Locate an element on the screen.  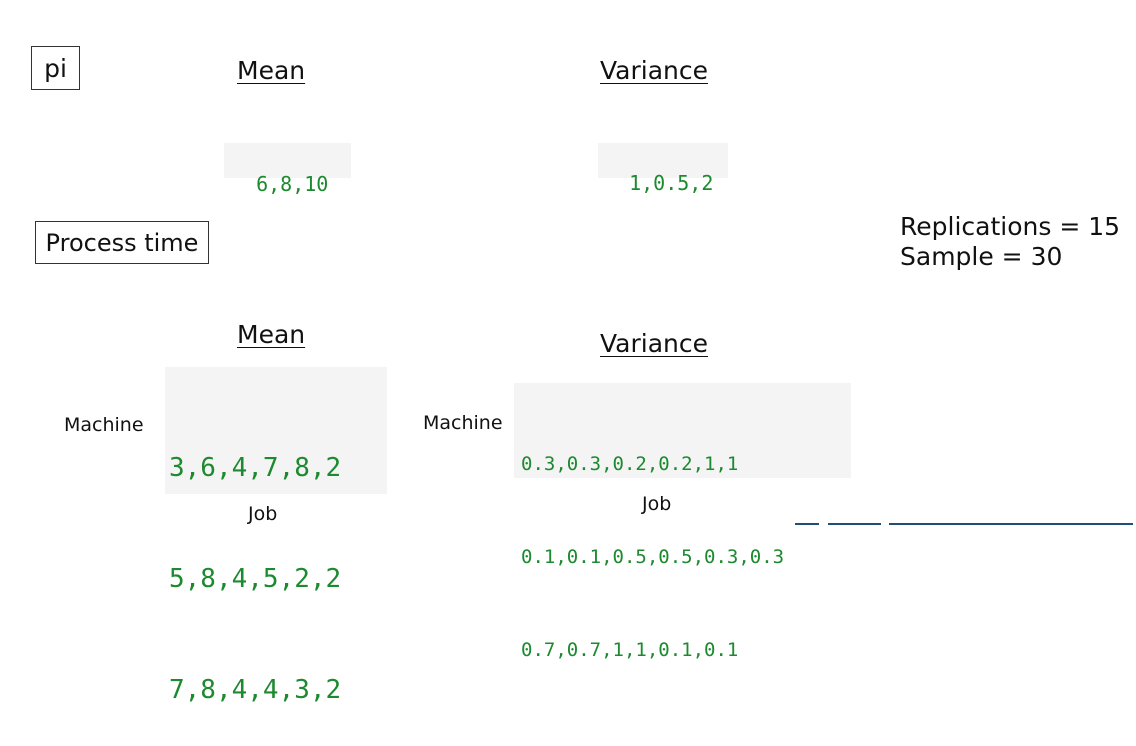
process-mean-matrix: 3,6,4,7,8,2 5,8,4,5,2,2 7,8,4,4,3,2 is located at coordinates (276, 536).